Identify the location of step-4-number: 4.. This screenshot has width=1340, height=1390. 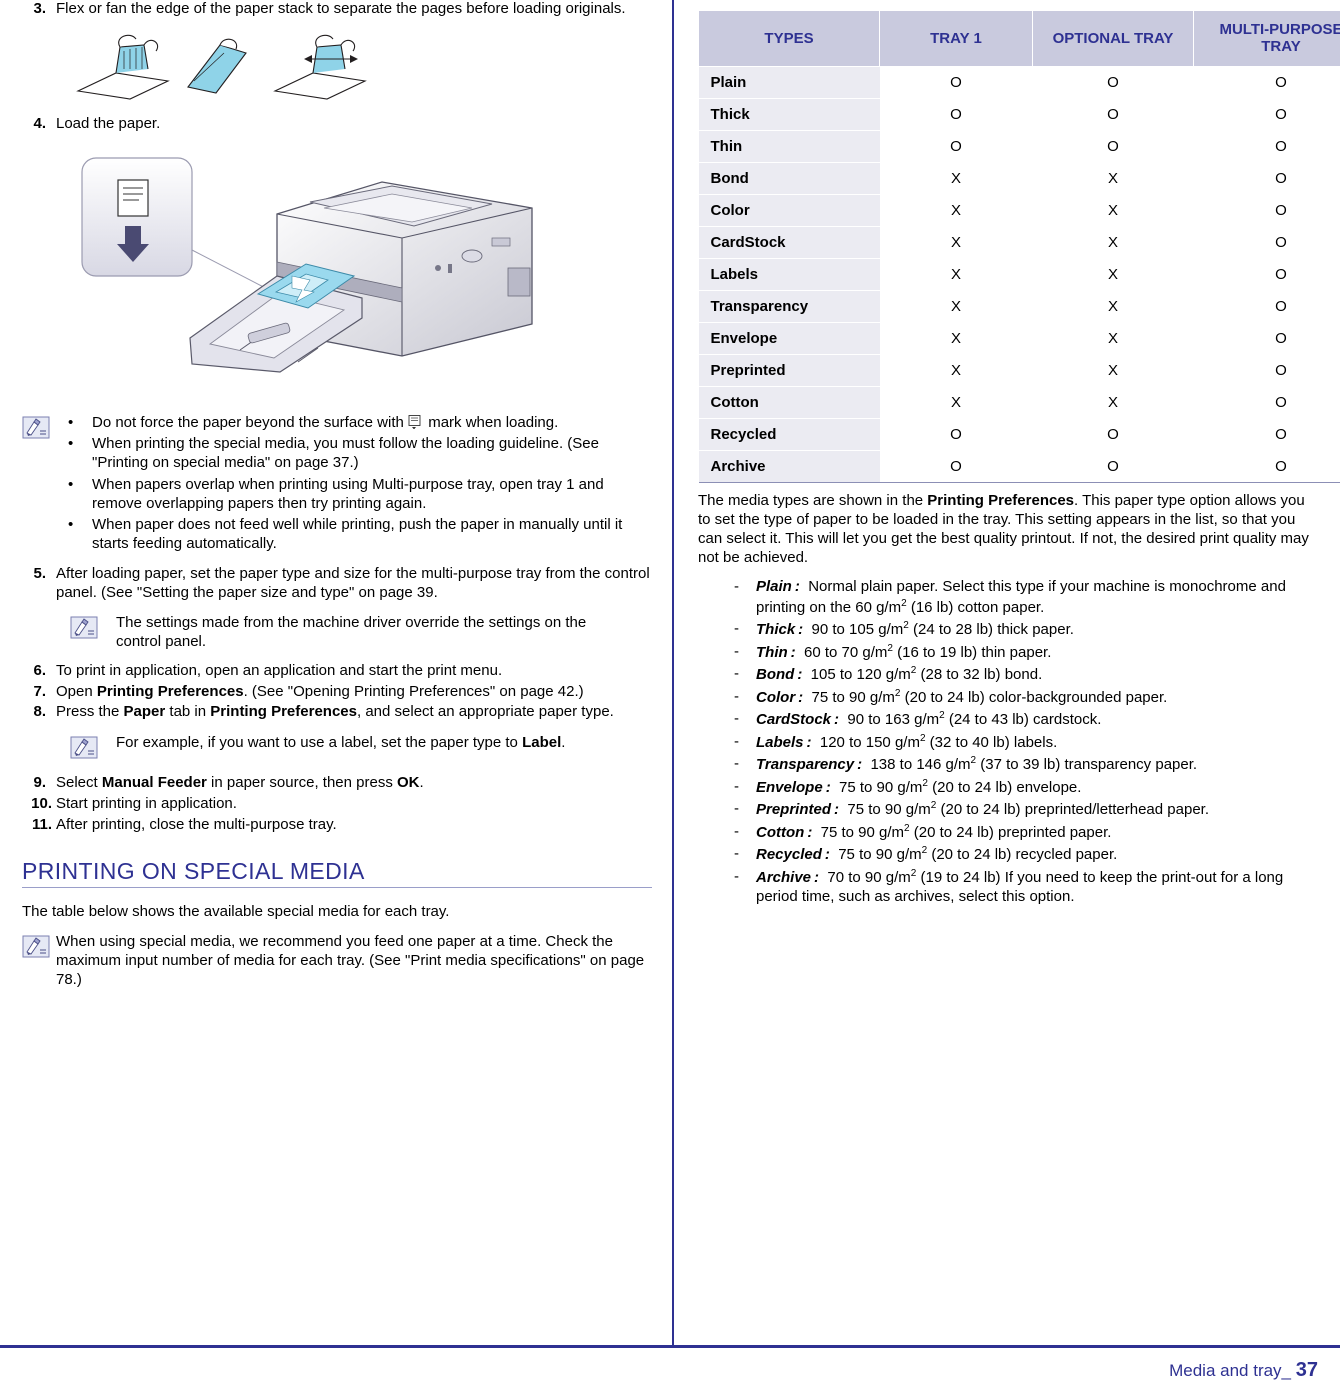
(39, 123).